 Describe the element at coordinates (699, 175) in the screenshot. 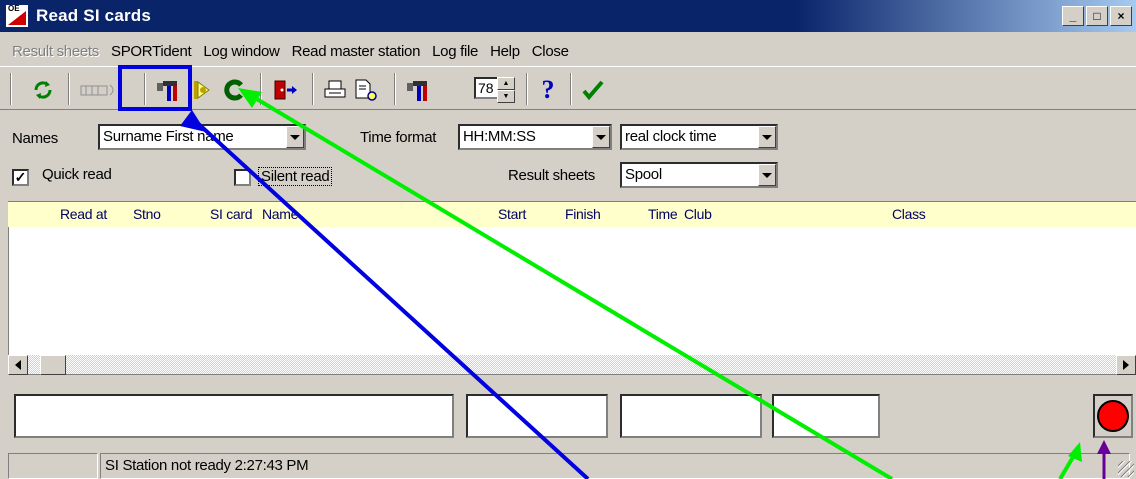

I see `result-sheets-dropdown: Spool` at that location.